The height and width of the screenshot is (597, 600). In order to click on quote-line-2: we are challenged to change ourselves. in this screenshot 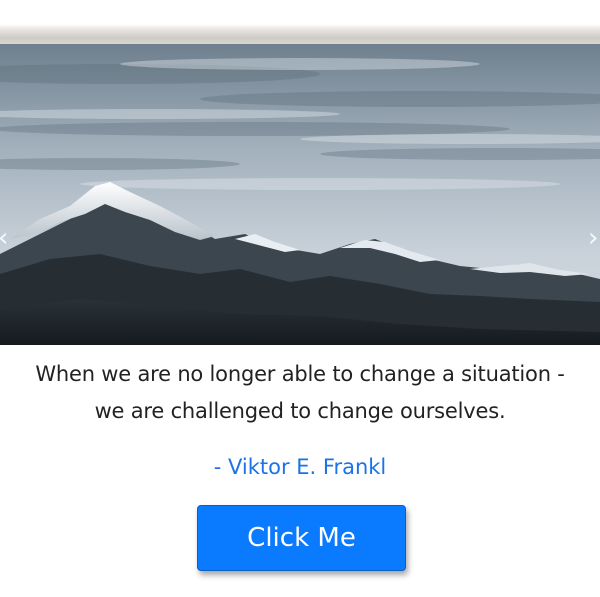, I will do `click(300, 411)`.